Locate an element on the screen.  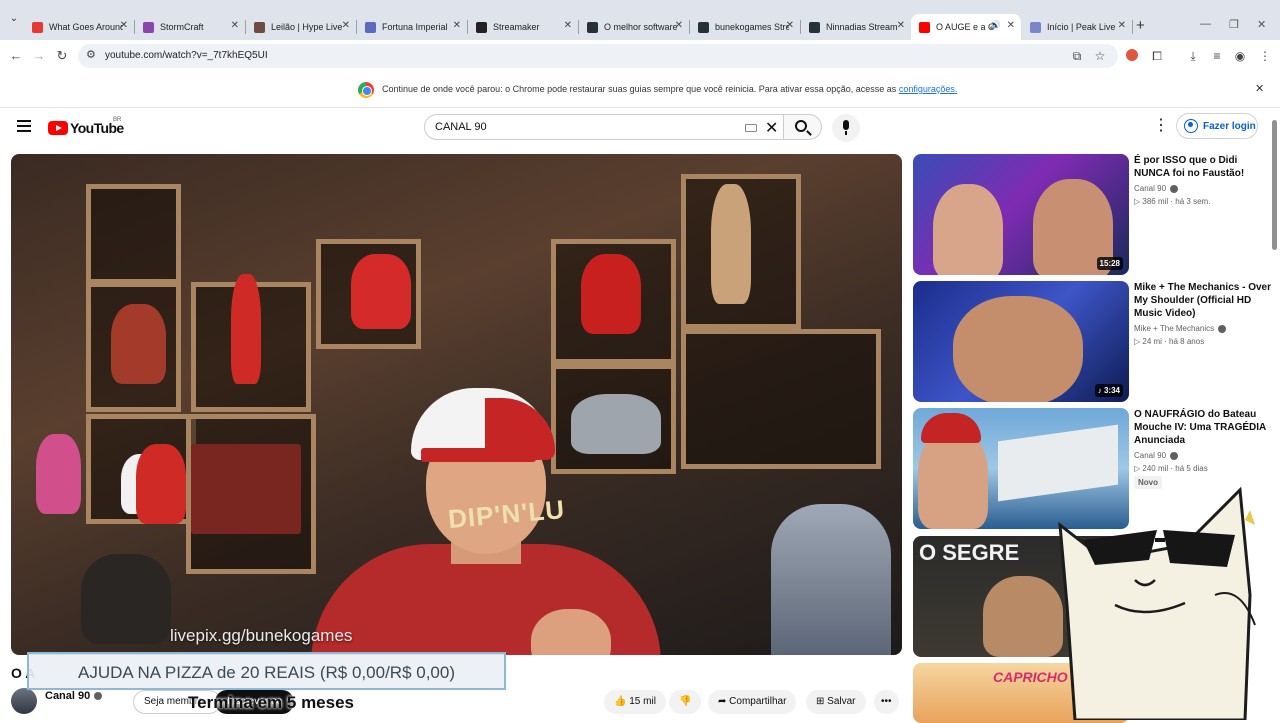
restore-window-icon: ❐ is located at coordinates (1234, 24).